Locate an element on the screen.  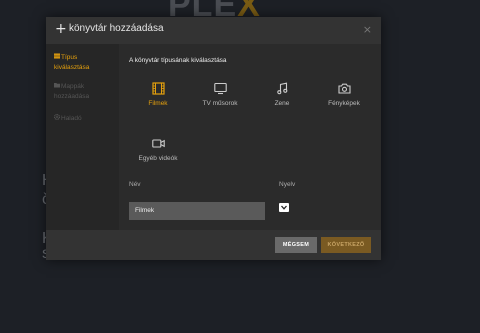
film-icon is located at coordinates (158, 88).